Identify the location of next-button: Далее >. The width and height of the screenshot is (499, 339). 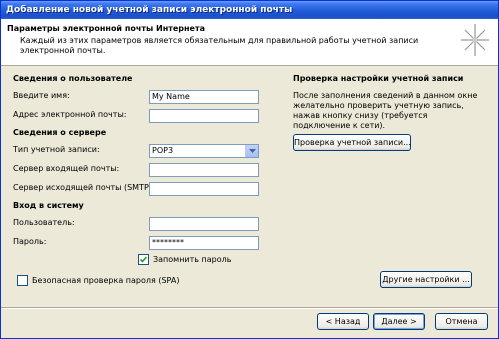
(399, 321).